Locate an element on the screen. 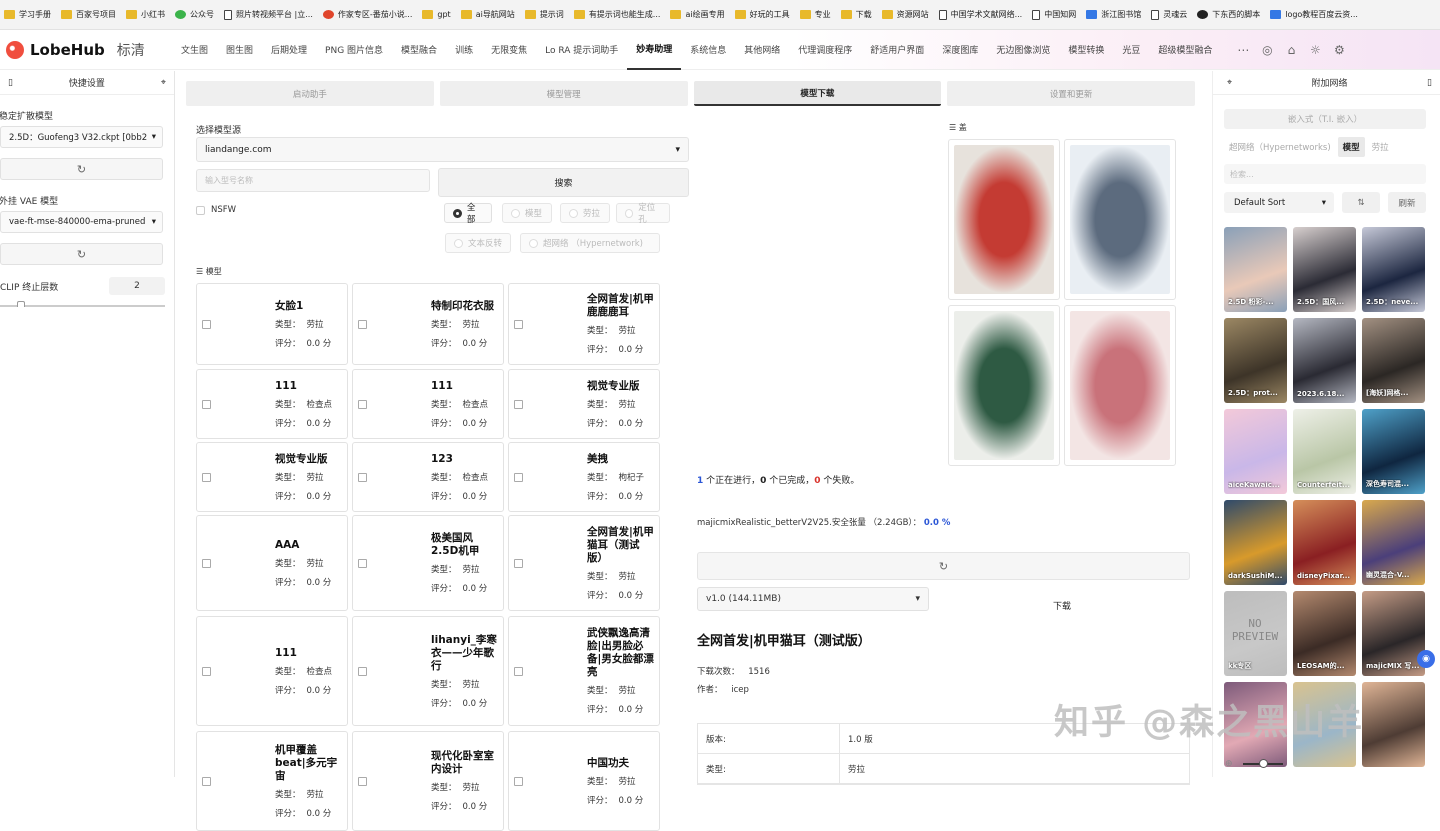 The image size is (1440, 831). network-card is located at coordinates (1393, 724).